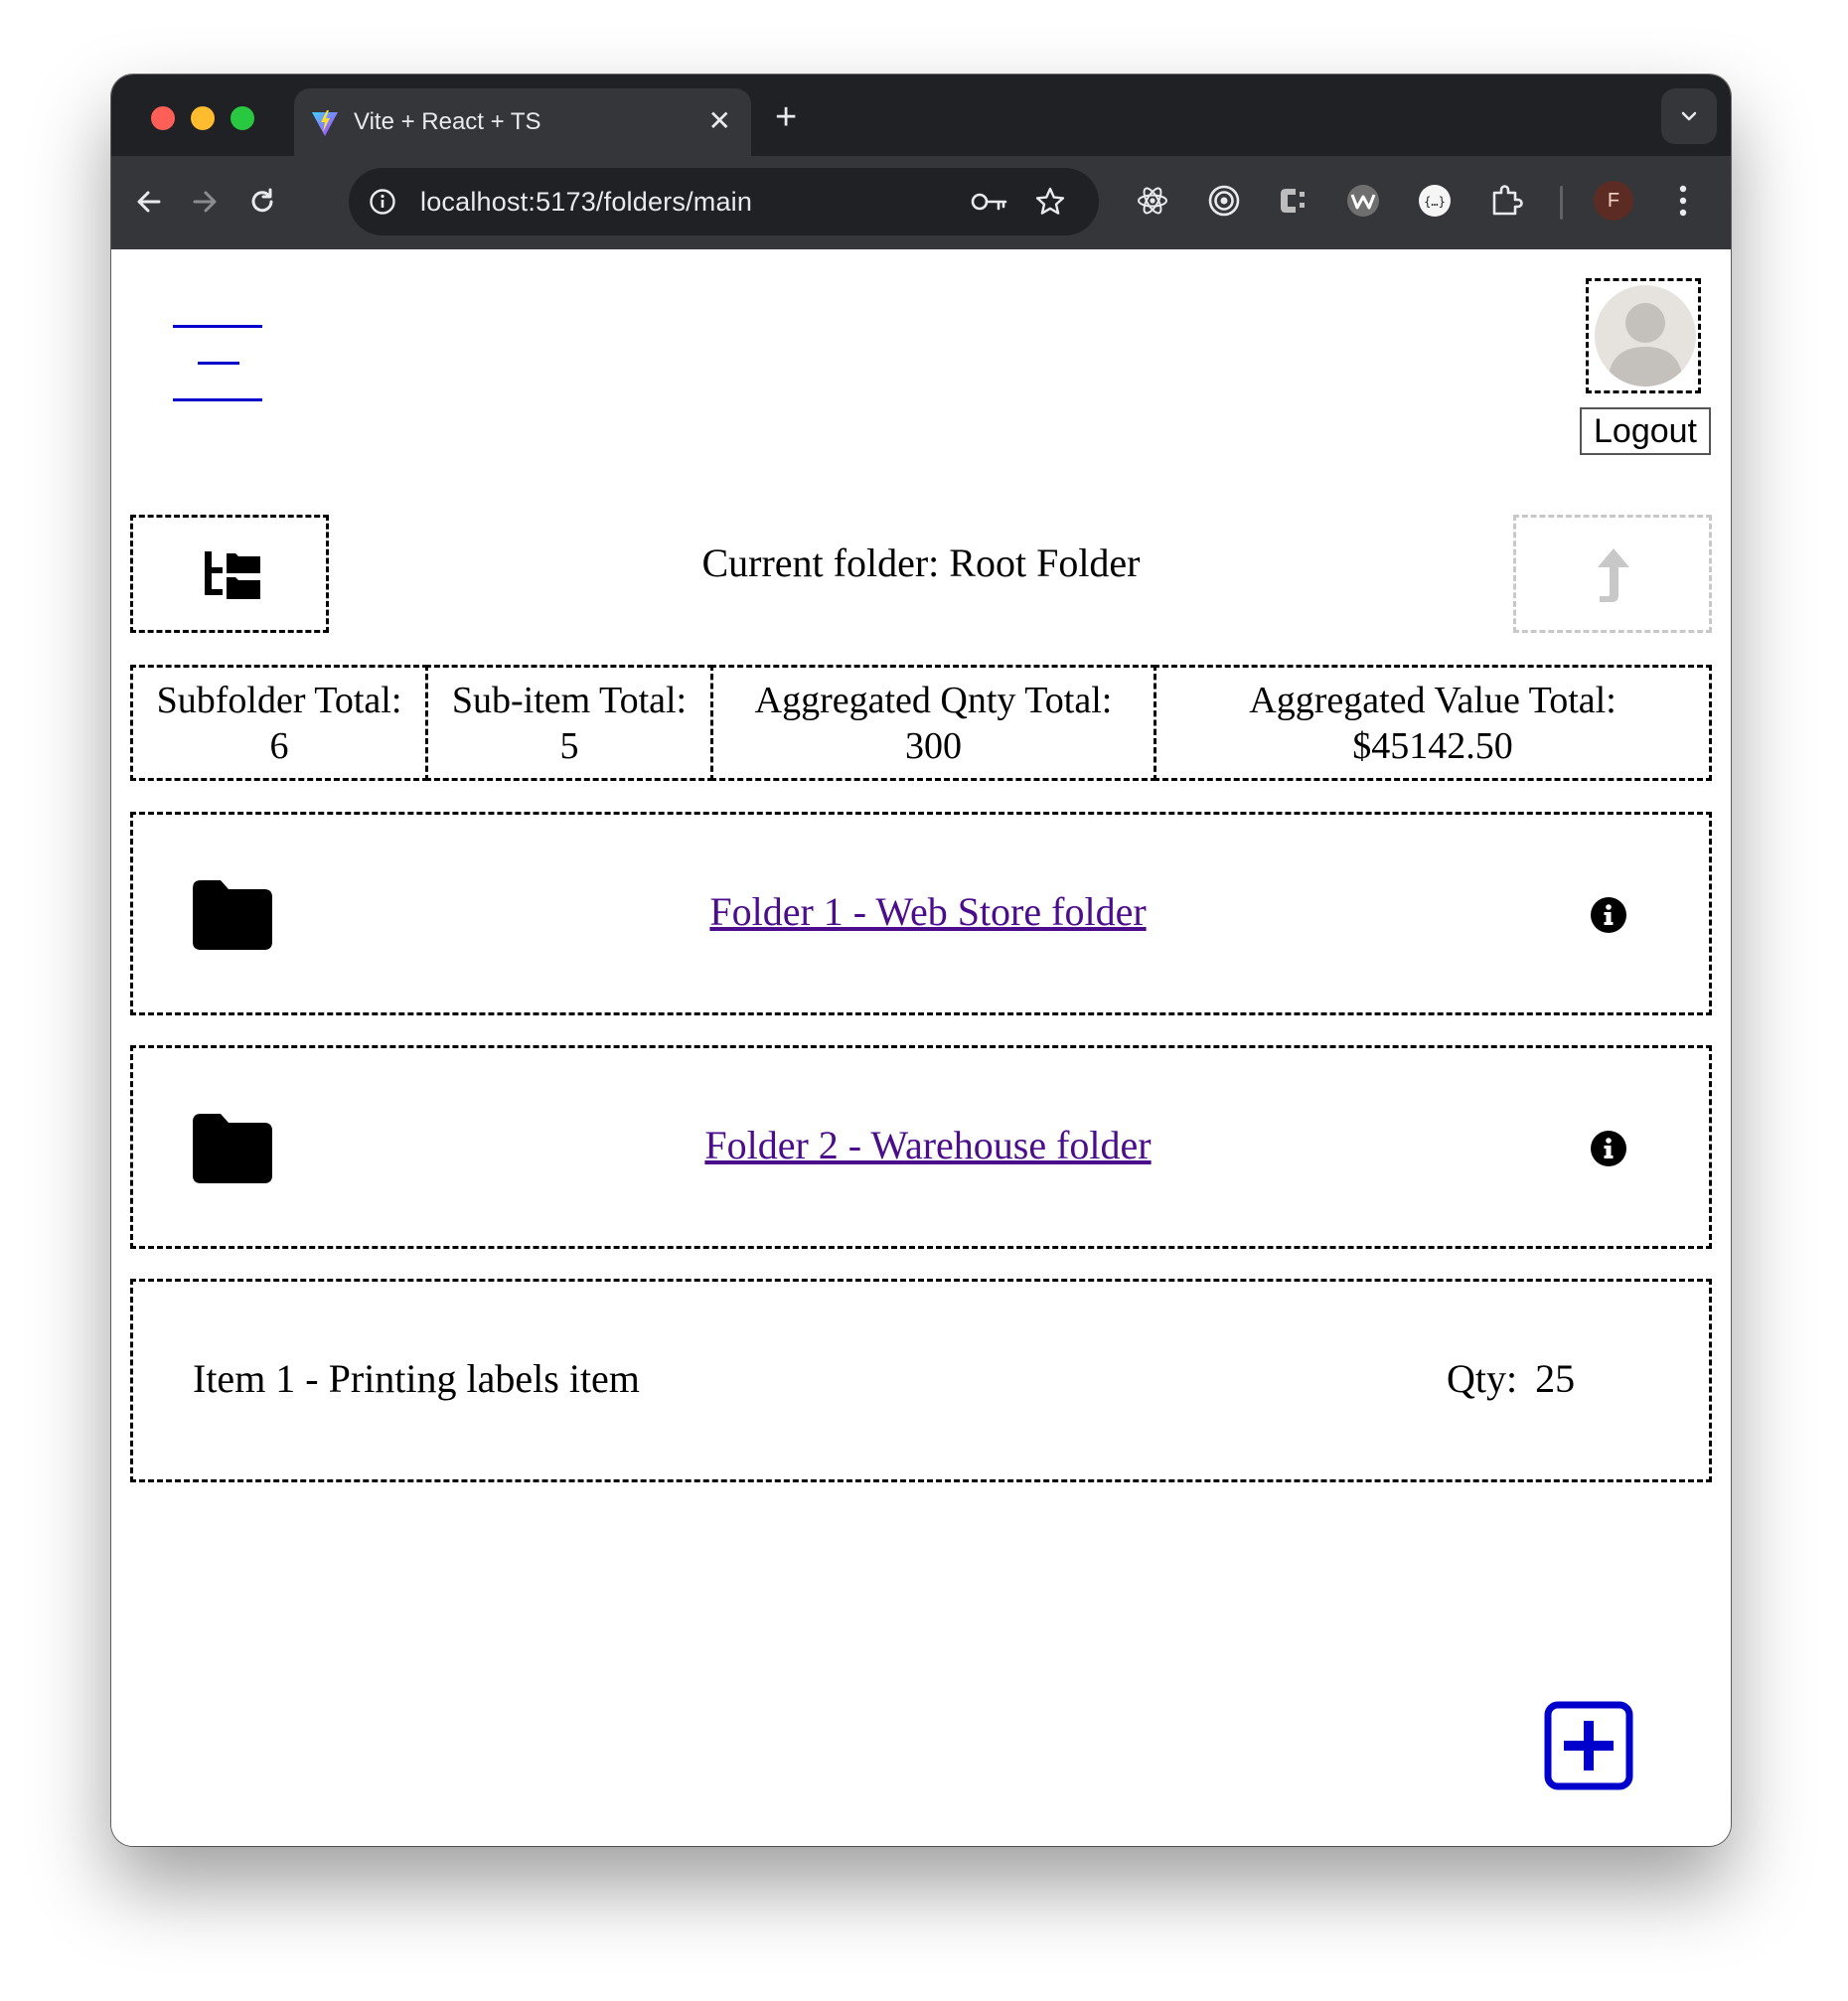 The width and height of the screenshot is (1848, 2001). Describe the element at coordinates (279, 746) in the screenshot. I see `stat-value: 6` at that location.